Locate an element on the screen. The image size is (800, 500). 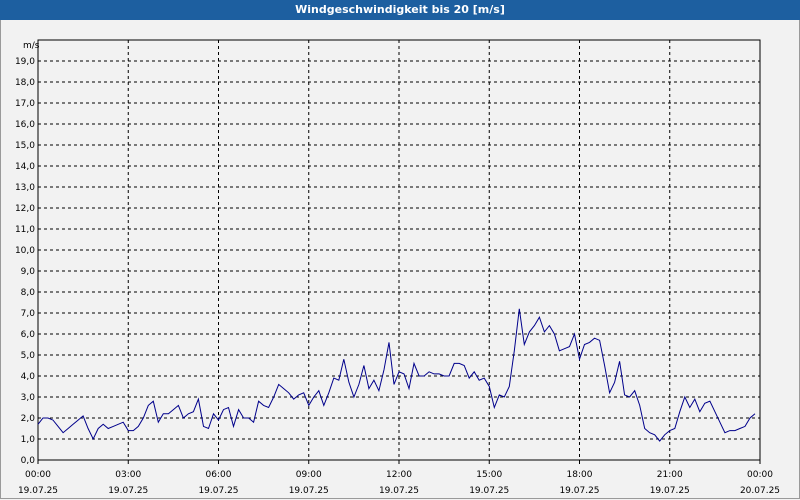
y-tick-label: 13,0 is located at coordinates (25, 188).